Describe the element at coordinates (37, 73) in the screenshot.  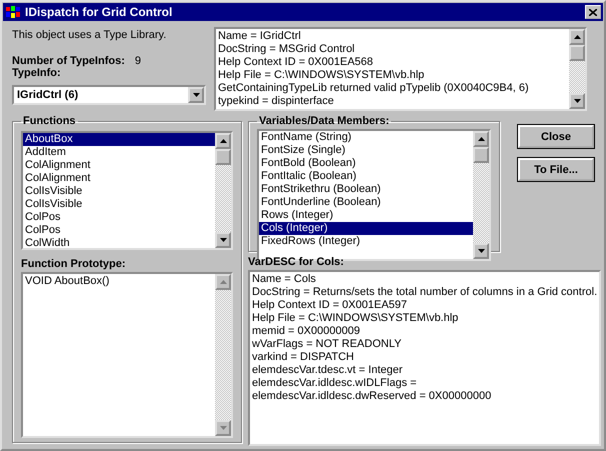
I see `typeinfo-label: TypeInfo:` at that location.